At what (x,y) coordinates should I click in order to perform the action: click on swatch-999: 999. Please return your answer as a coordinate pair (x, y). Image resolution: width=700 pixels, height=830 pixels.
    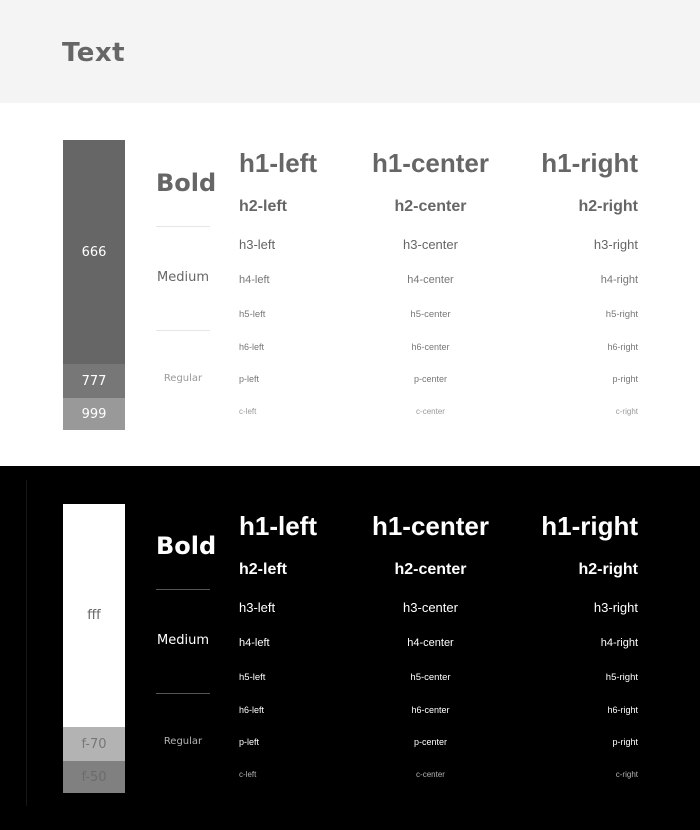
    Looking at the image, I should click on (94, 414).